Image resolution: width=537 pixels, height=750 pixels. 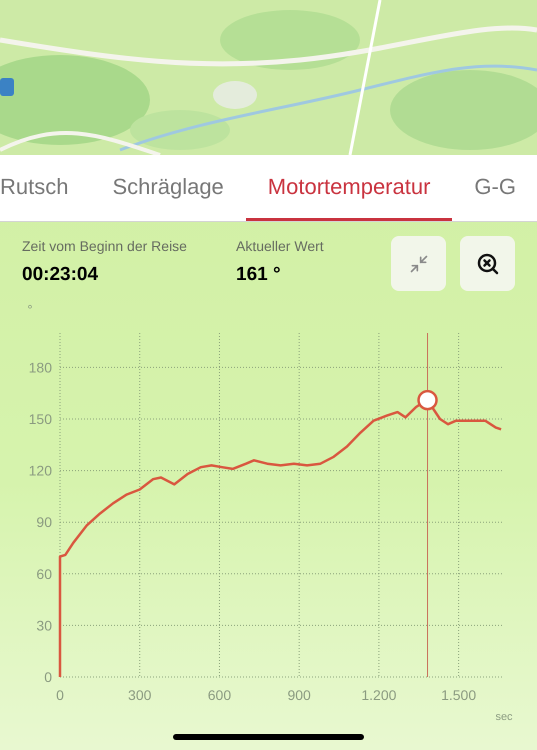 What do you see at coordinates (378, 695) in the screenshot?
I see `axis-tick-label: 1.200` at bounding box center [378, 695].